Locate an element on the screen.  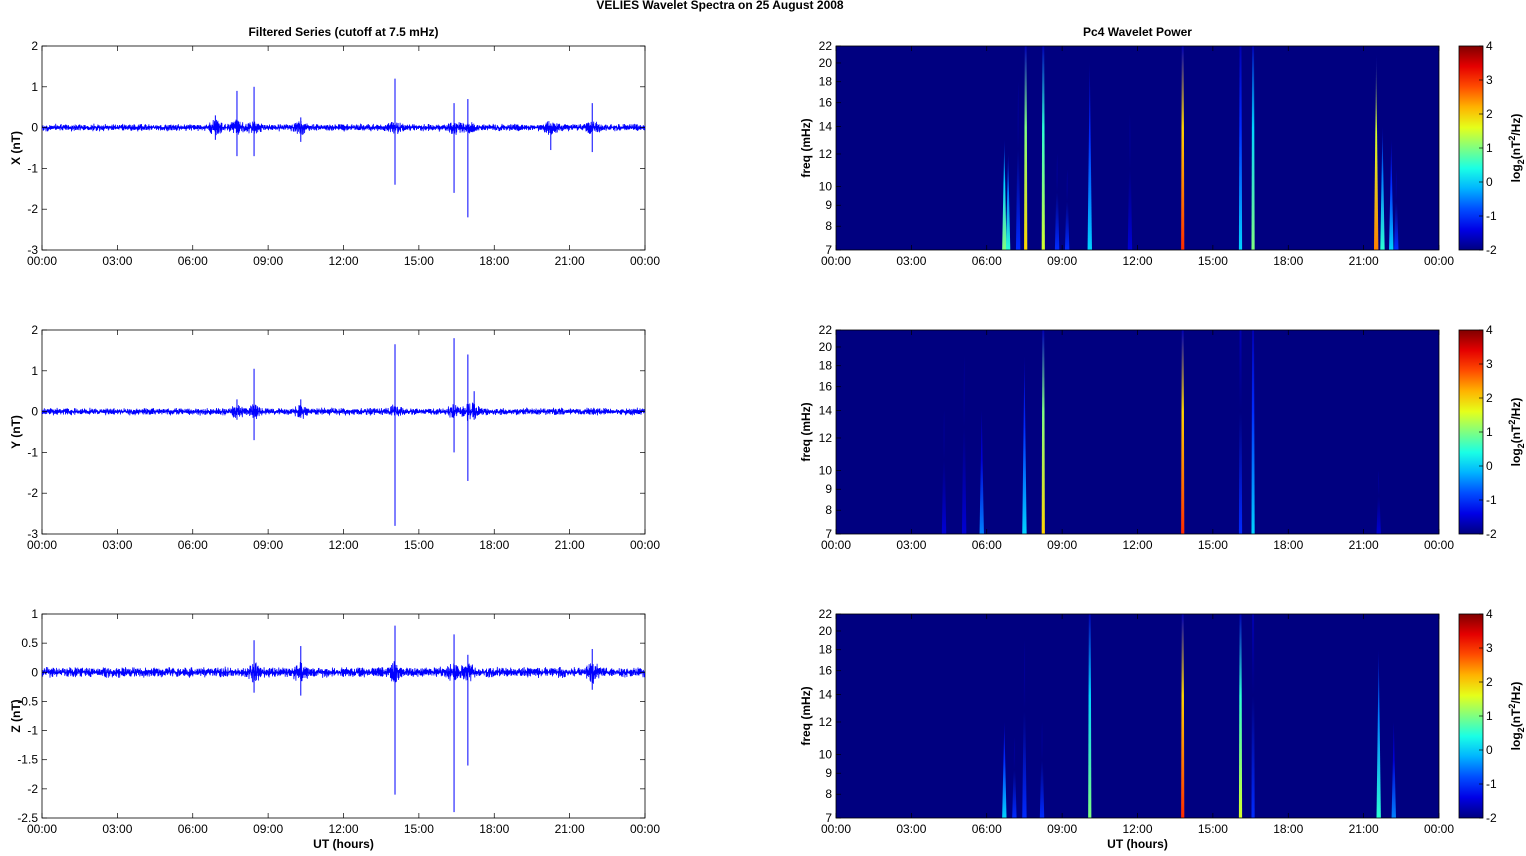
series-x-ytick-label: 1 is located at coordinates (34, 87).